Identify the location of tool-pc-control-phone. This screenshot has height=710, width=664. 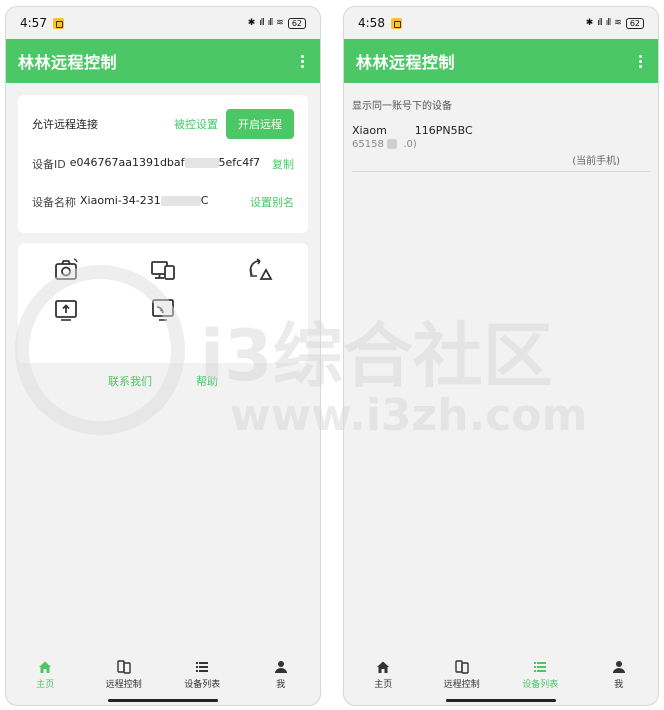
(163, 273).